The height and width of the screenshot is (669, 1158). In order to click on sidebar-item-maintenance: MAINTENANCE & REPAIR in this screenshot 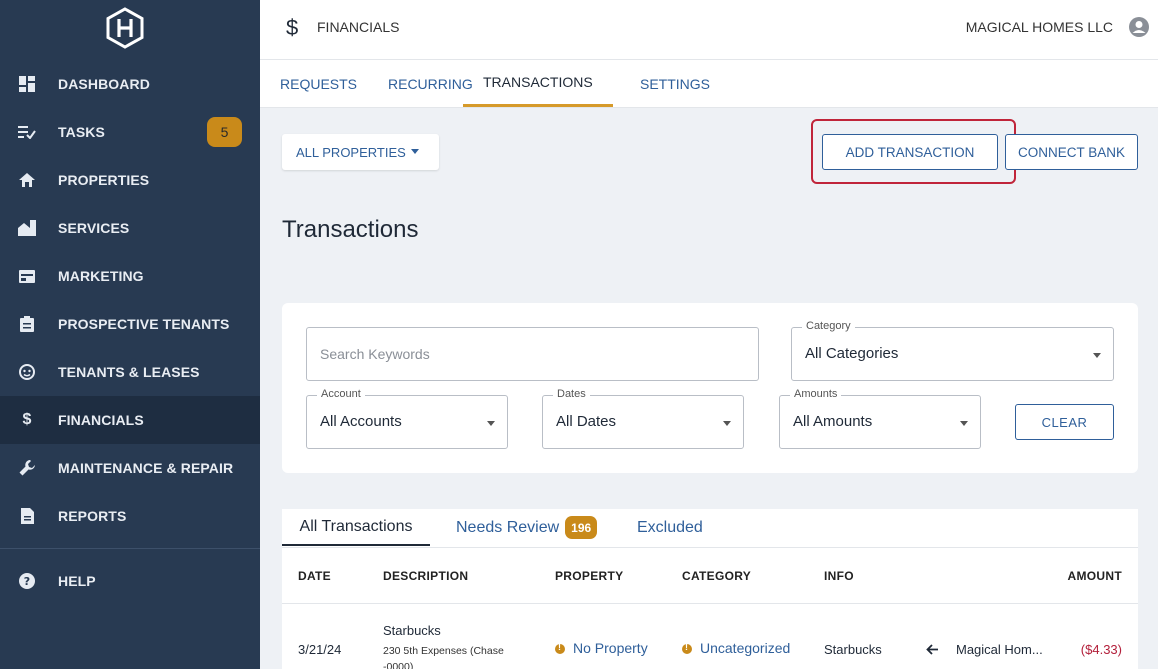, I will do `click(130, 468)`.